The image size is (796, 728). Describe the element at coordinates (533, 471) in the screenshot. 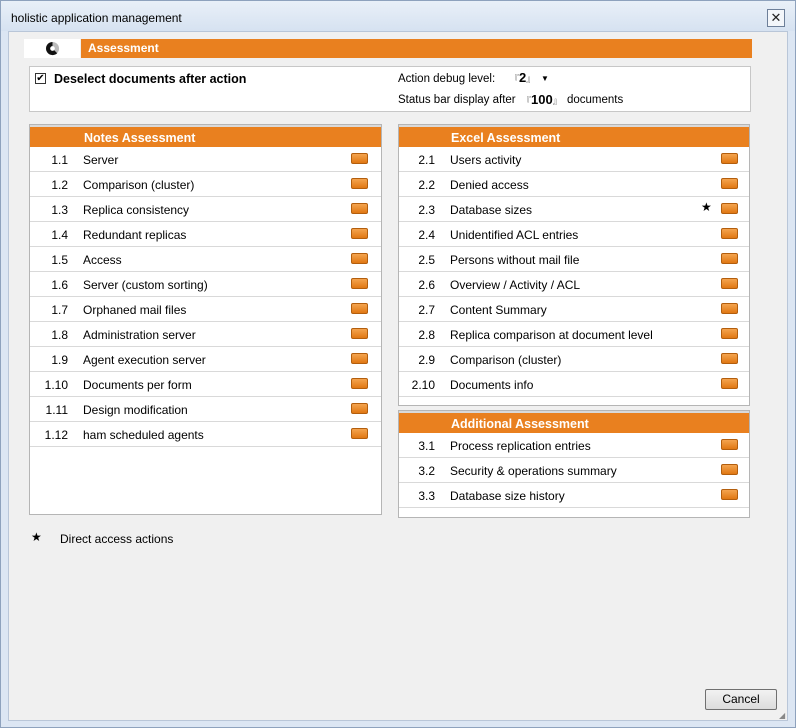

I see `item-label: Security & operations summary` at that location.